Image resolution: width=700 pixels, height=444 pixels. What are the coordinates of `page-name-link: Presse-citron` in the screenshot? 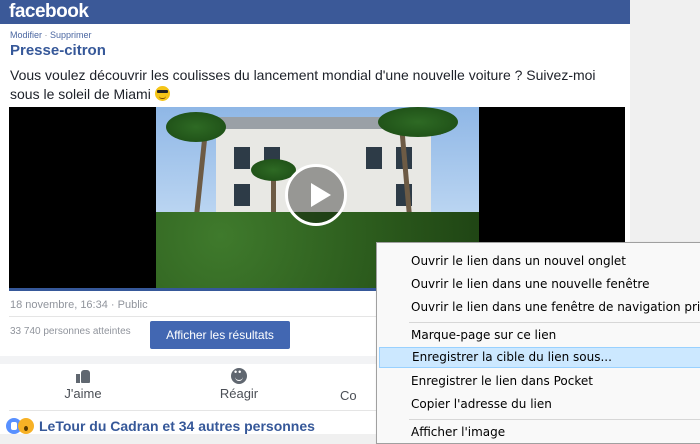 It's located at (58, 50).